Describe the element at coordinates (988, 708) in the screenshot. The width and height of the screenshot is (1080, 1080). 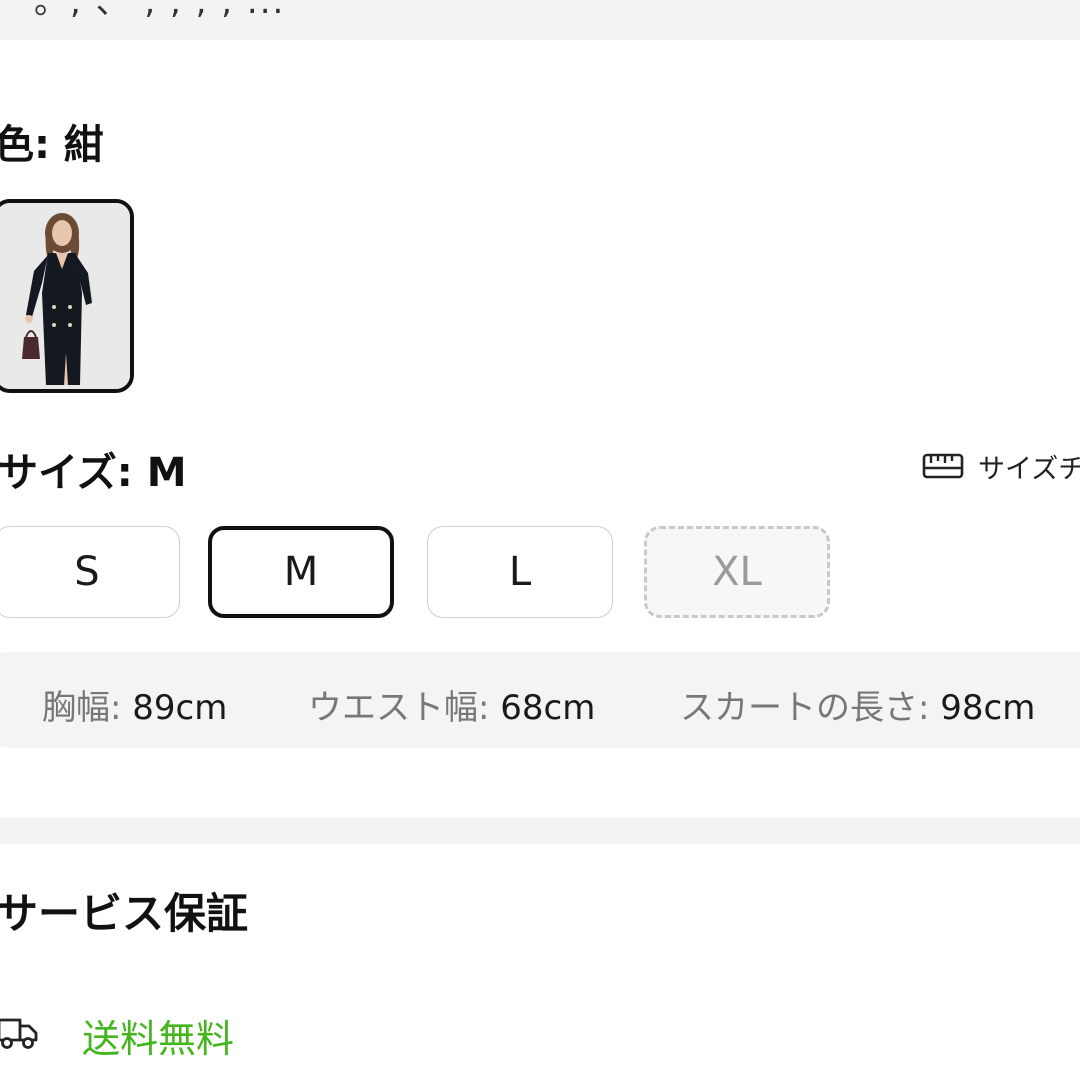
I see `measurement-value: 98cm` at that location.